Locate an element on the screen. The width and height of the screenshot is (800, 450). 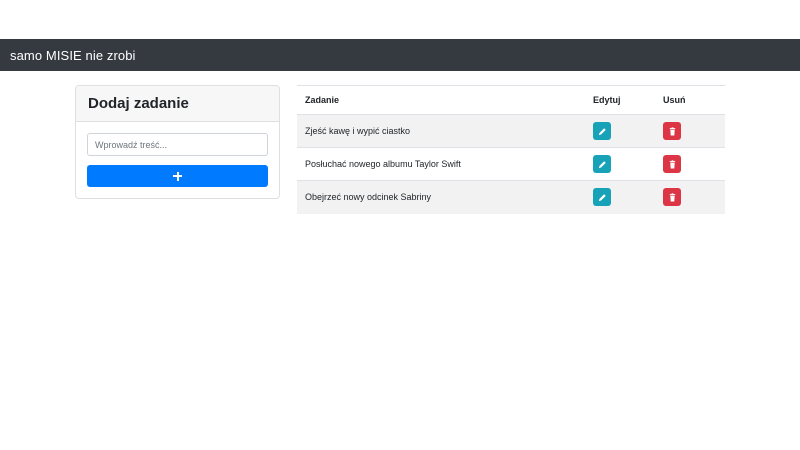
table-row: Posłuchać nowego albumu Taylor Swift is located at coordinates (511, 164).